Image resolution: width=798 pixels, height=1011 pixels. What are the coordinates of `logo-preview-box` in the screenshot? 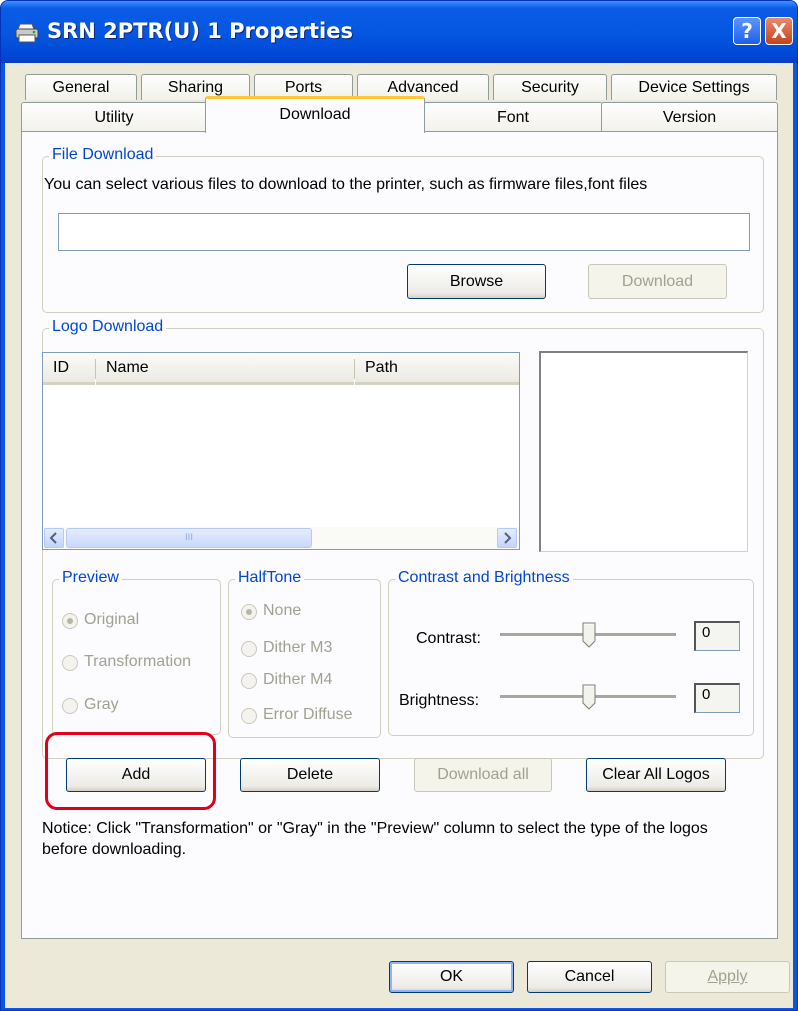 It's located at (643, 451).